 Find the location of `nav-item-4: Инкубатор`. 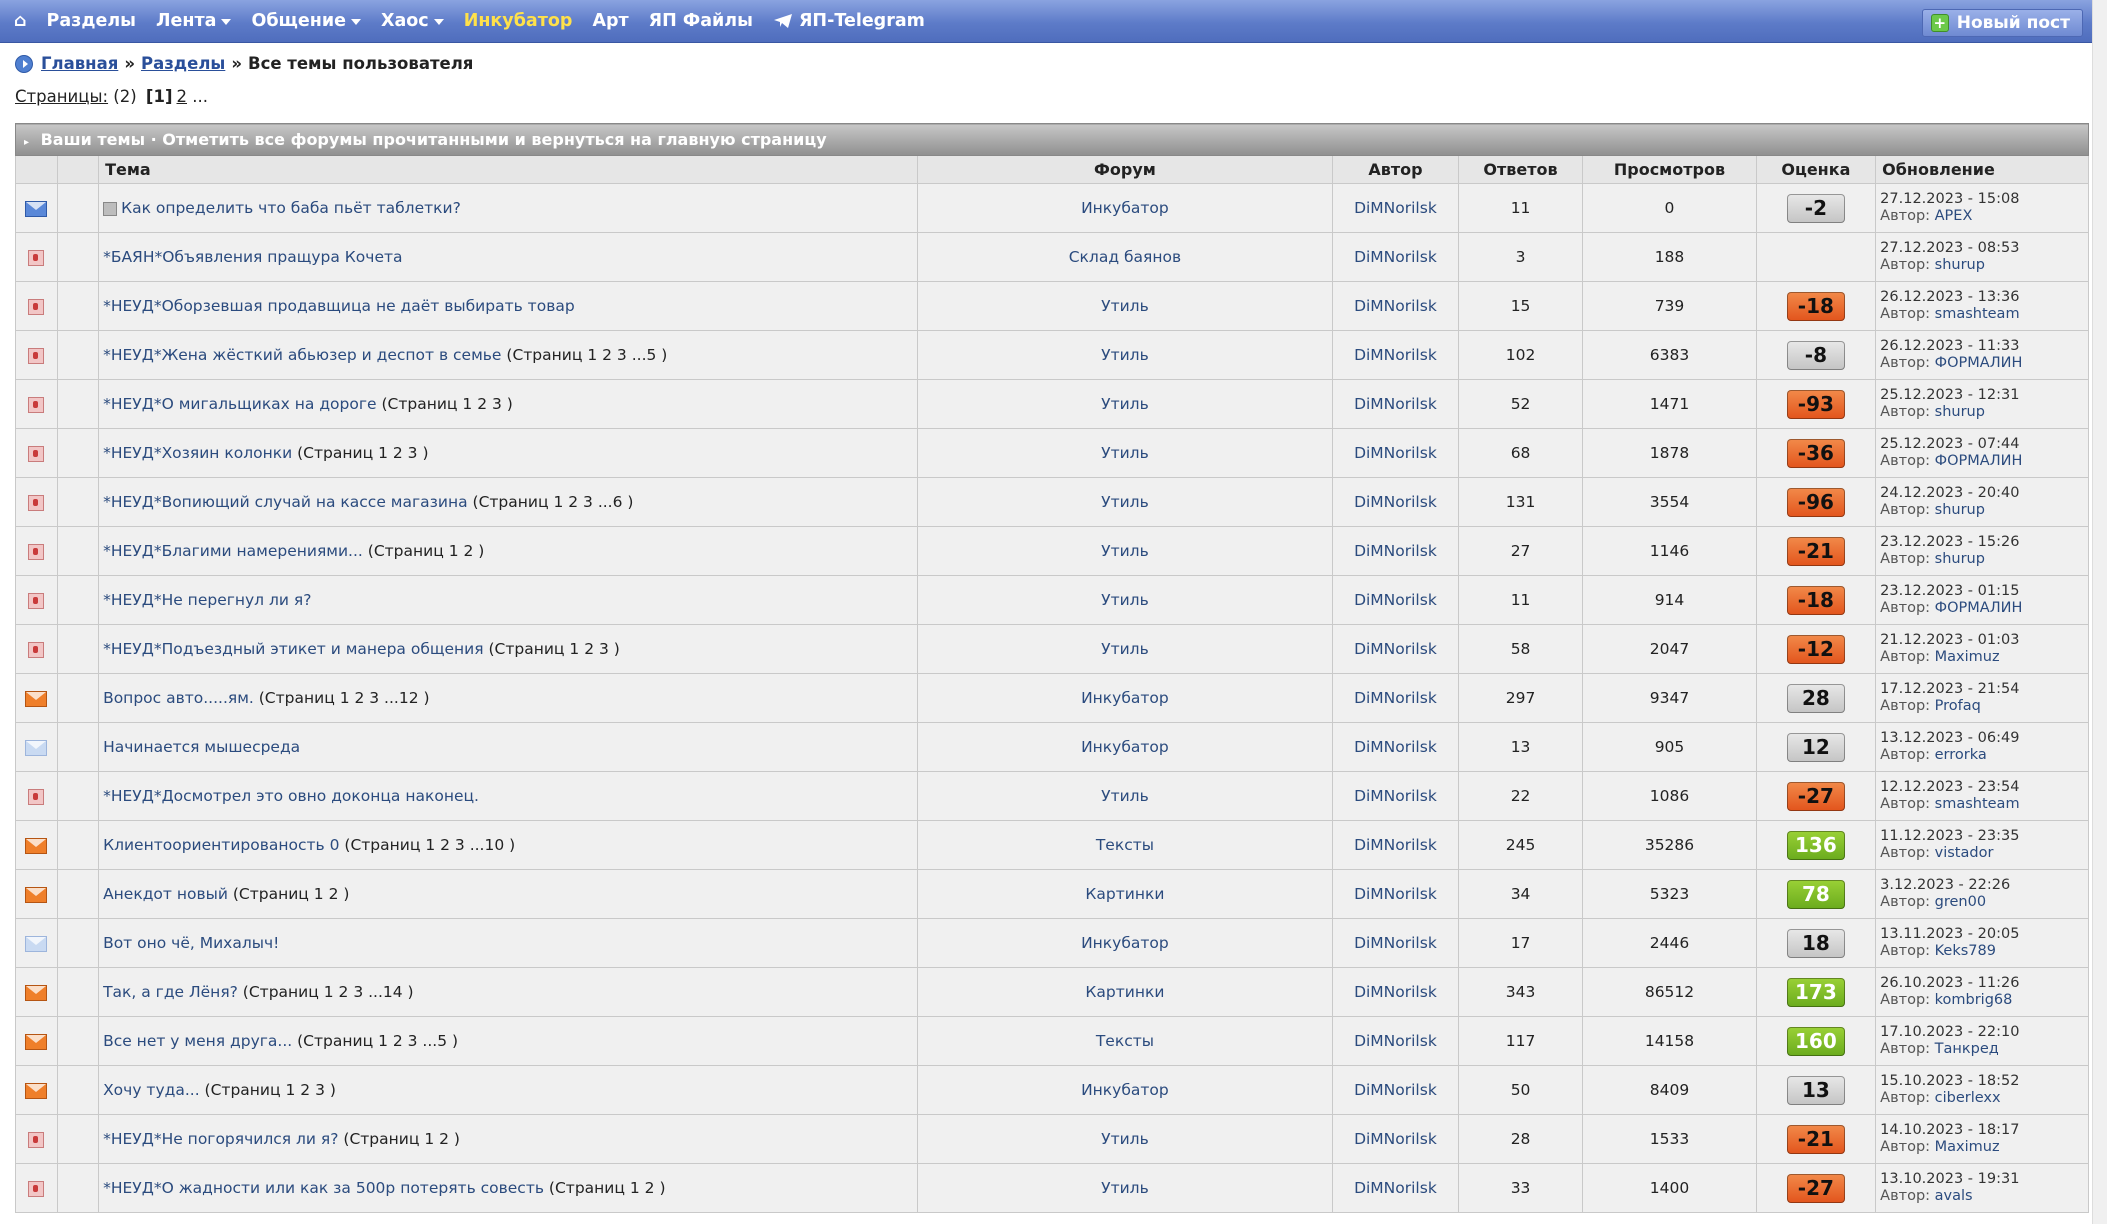

nav-item-4: Инкубатор is located at coordinates (518, 21).